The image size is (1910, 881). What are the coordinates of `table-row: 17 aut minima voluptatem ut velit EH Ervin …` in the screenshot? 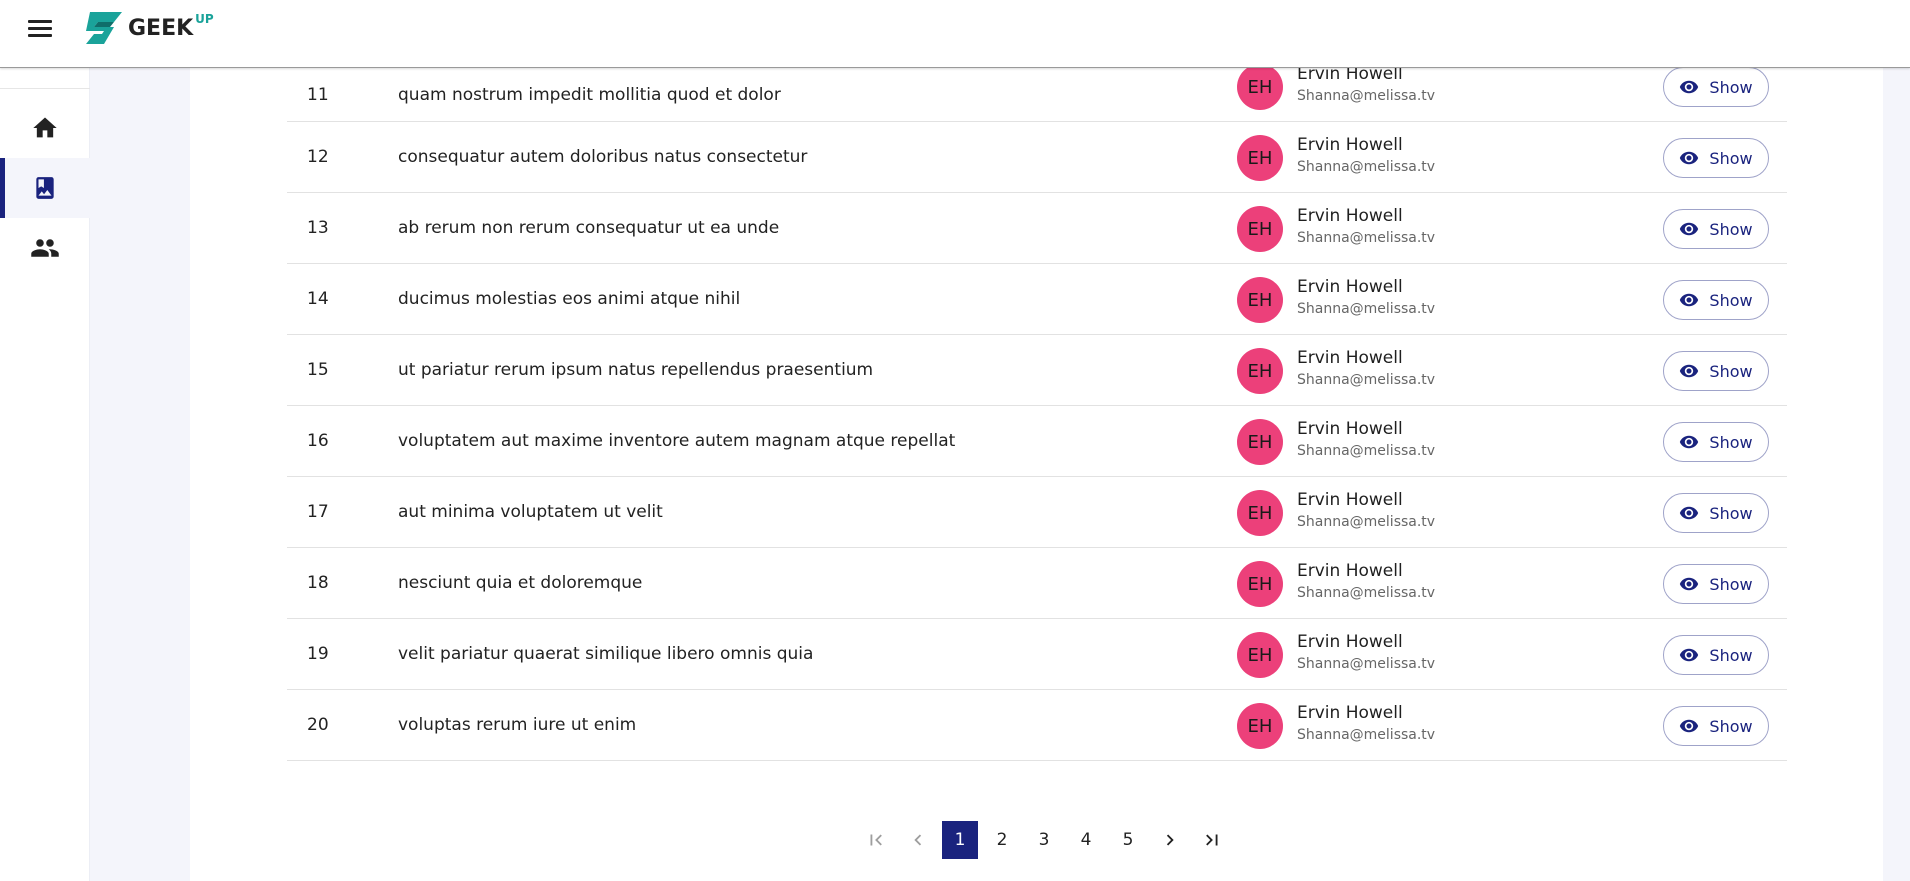 It's located at (1037, 512).